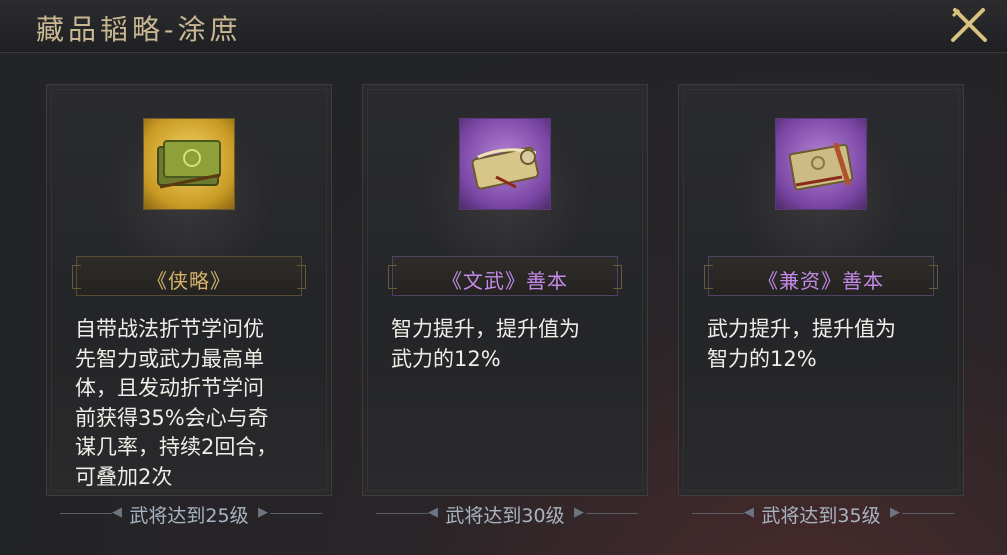 The height and width of the screenshot is (555, 1007). What do you see at coordinates (169, 329) in the screenshot?
I see `description-line: 自带战法折节学问优` at bounding box center [169, 329].